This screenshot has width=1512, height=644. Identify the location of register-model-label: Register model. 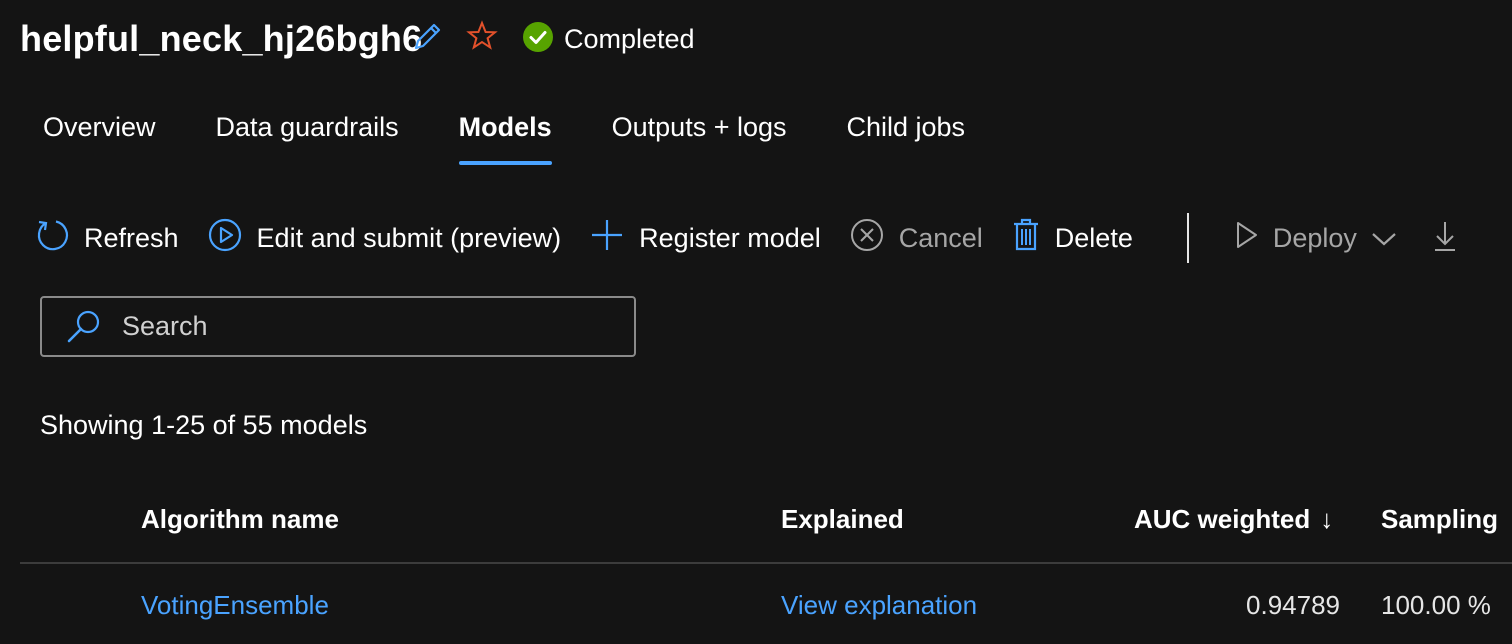
(730, 237).